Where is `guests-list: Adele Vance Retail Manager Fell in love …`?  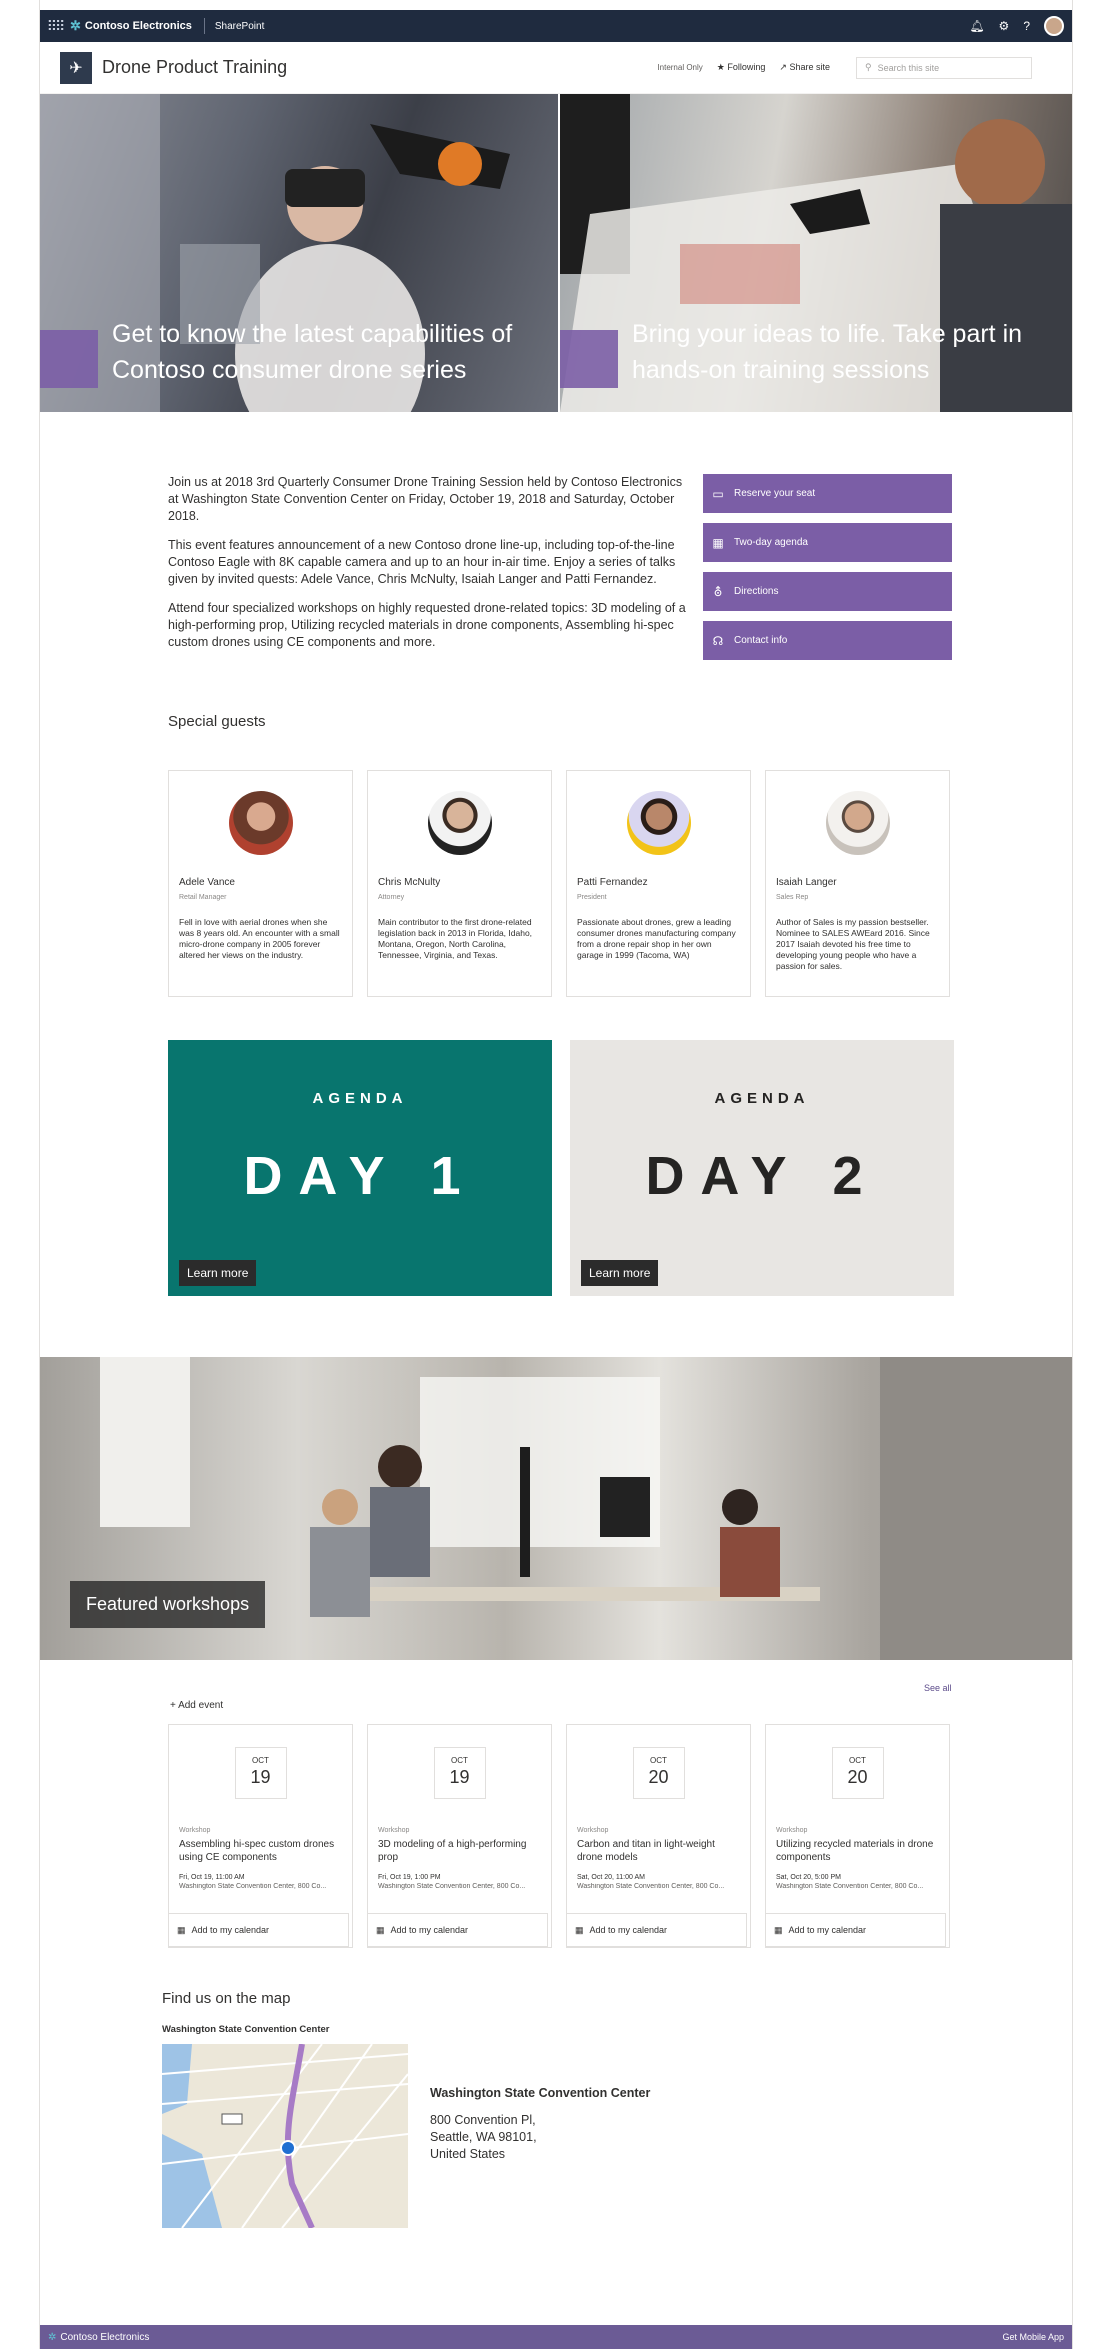 guests-list: Adele Vance Retail Manager Fell in love … is located at coordinates (560, 883).